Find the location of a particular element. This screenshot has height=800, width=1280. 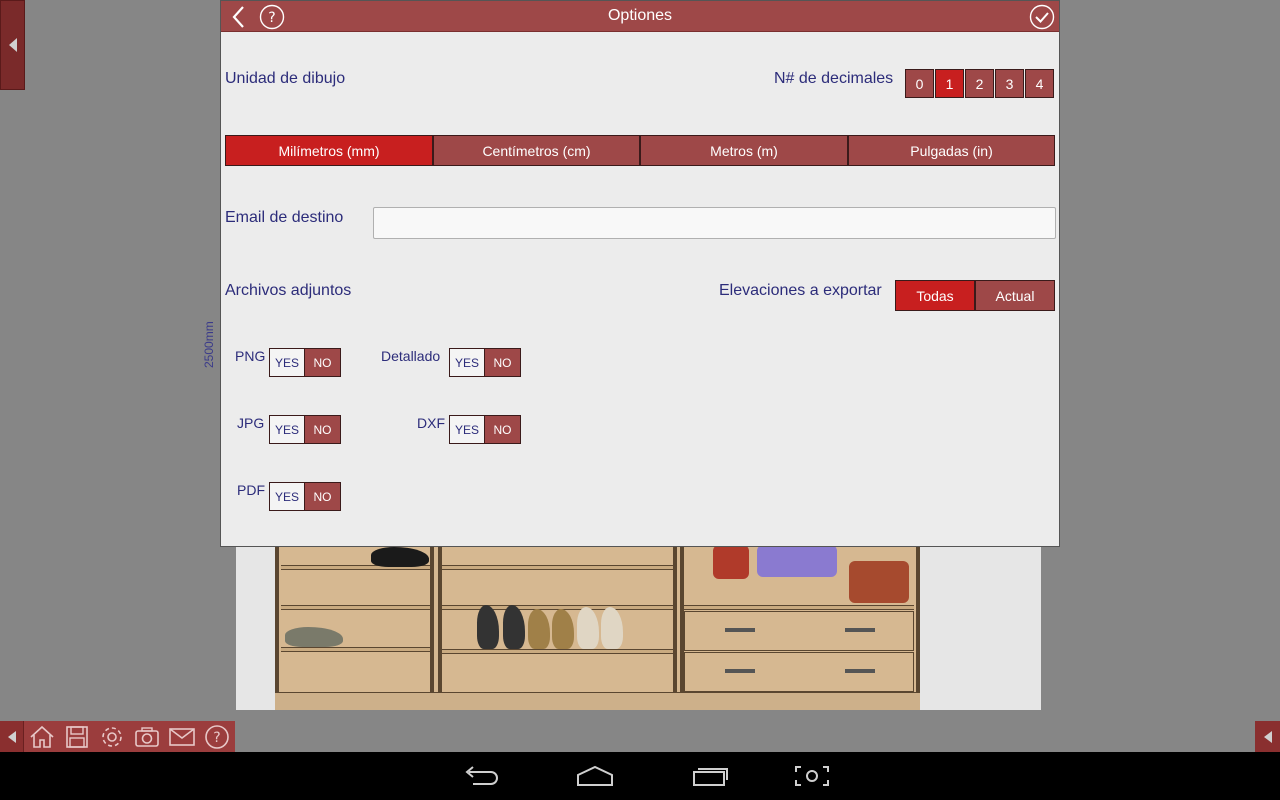

dxf-toggle: YES NO is located at coordinates (485, 429).